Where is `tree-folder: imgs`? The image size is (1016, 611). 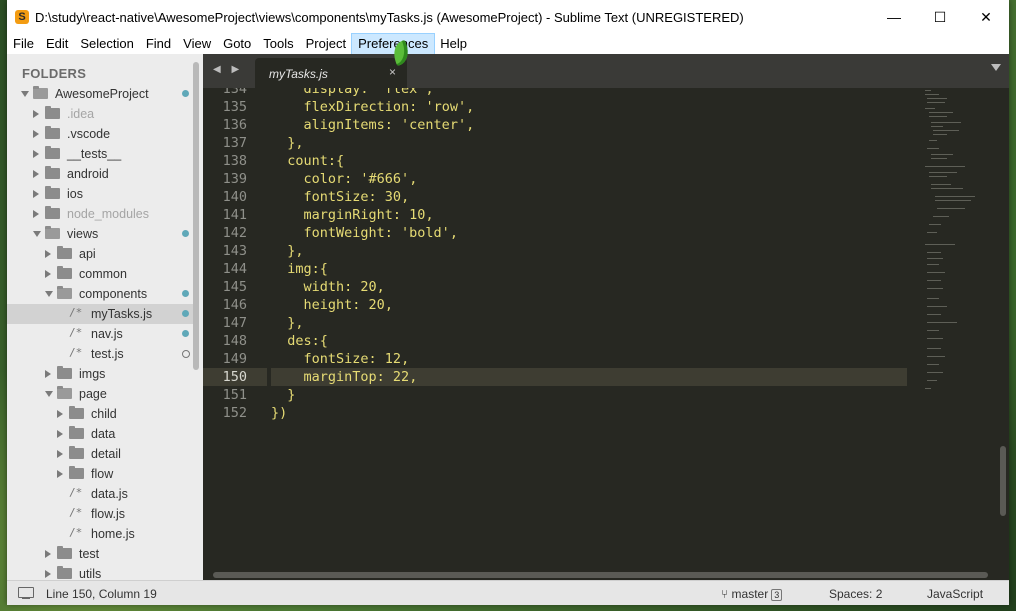
tree-folder: imgs is located at coordinates (100, 374).